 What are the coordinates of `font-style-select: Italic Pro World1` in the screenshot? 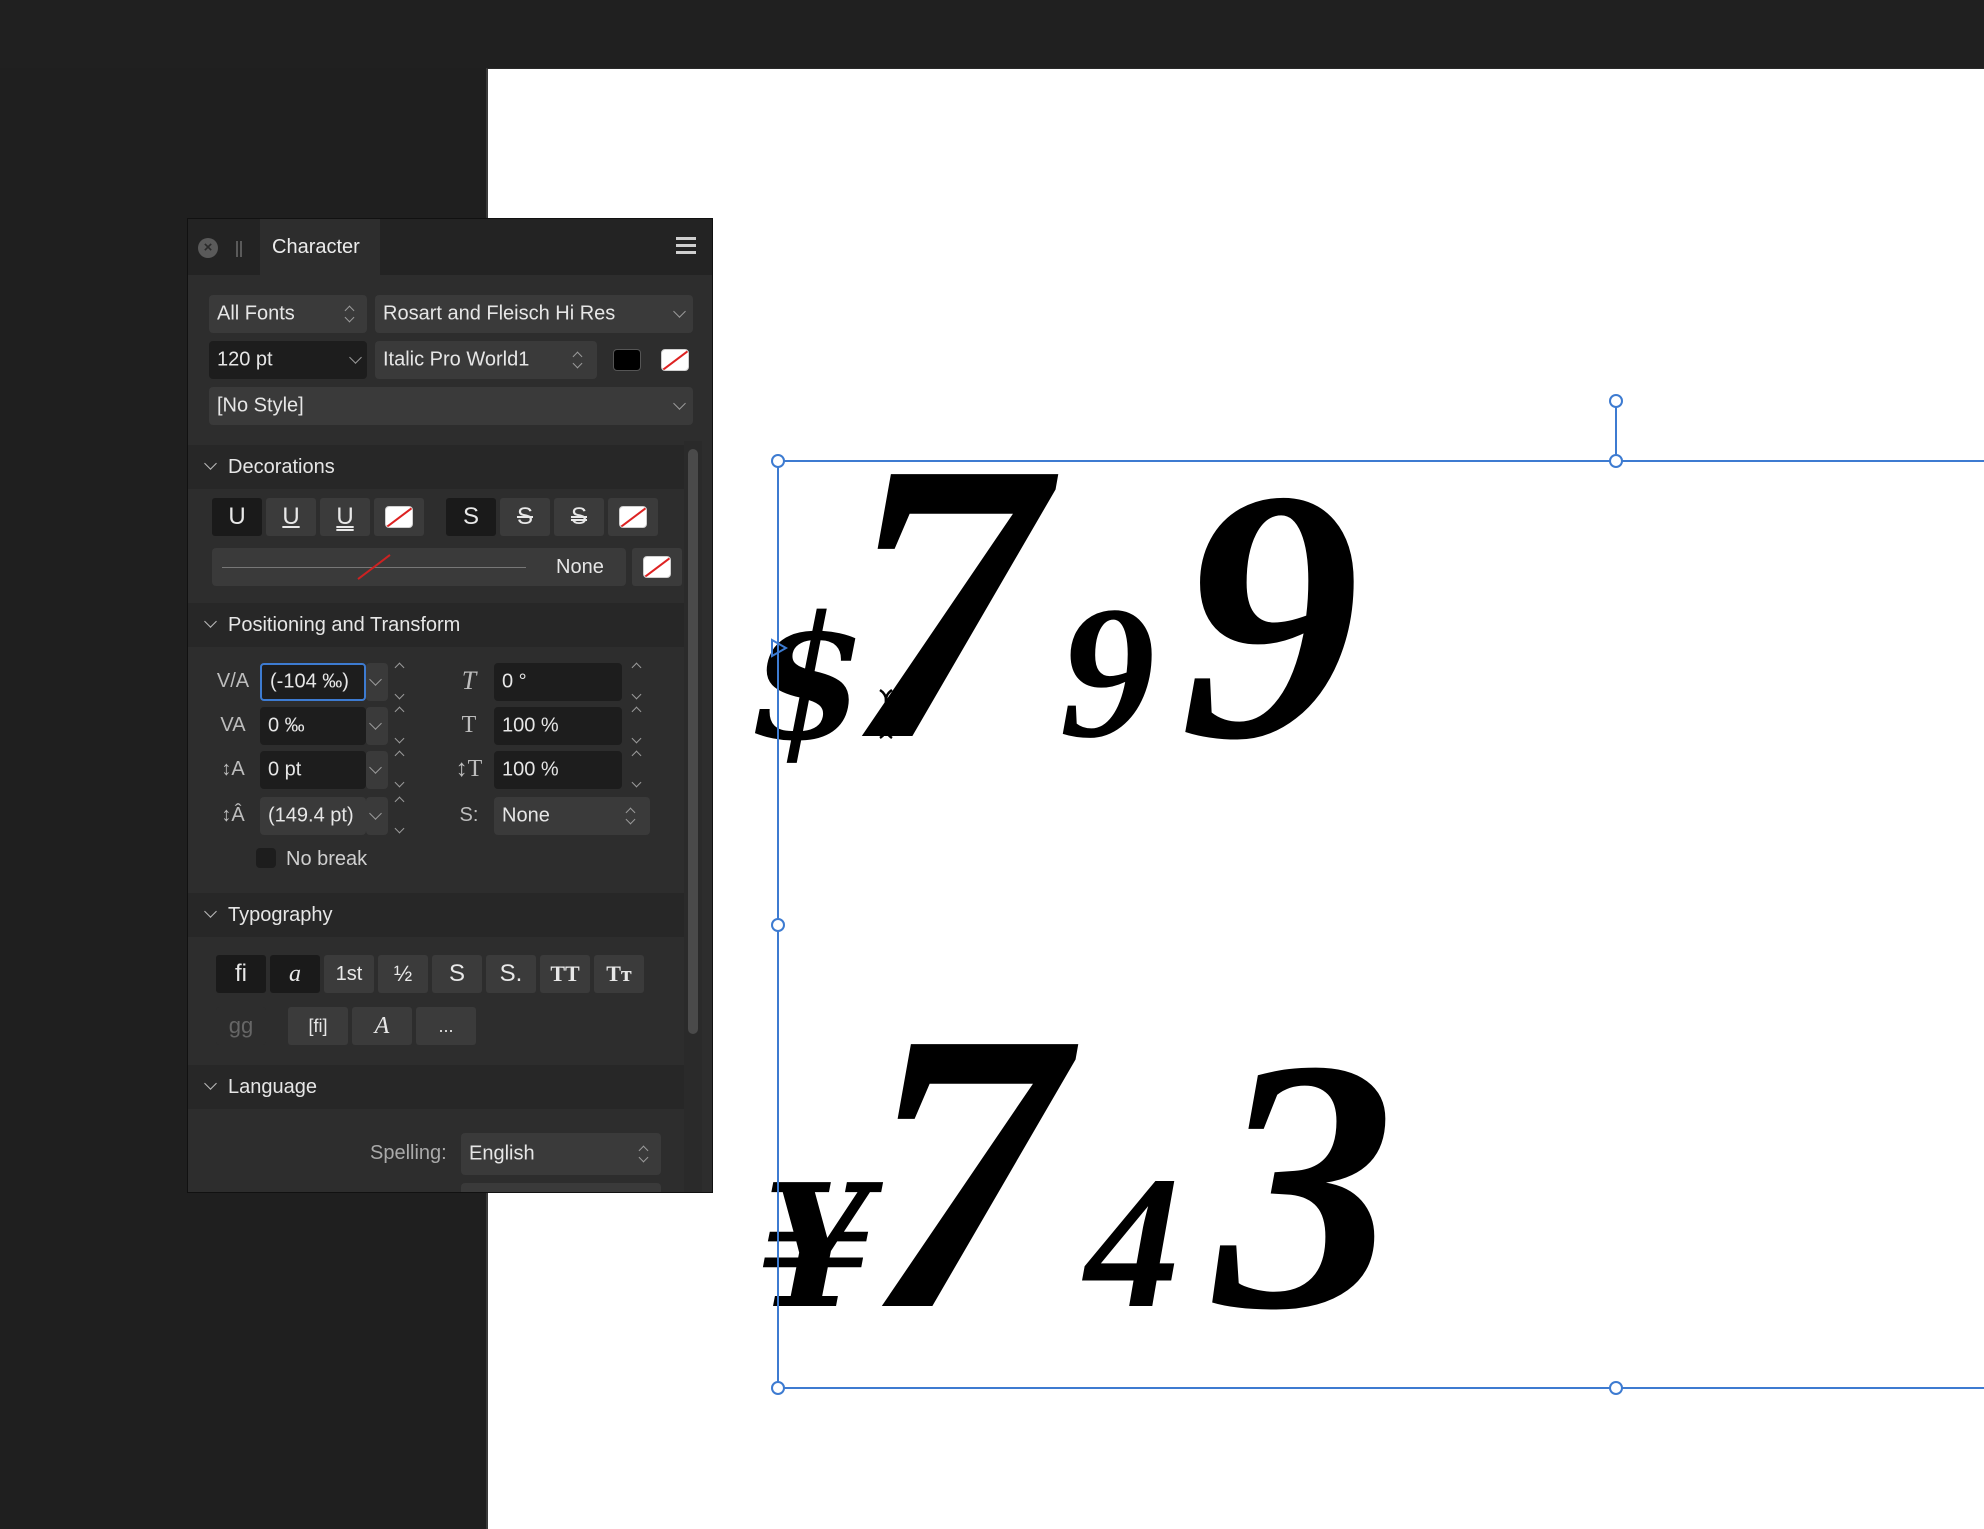 It's located at (486, 360).